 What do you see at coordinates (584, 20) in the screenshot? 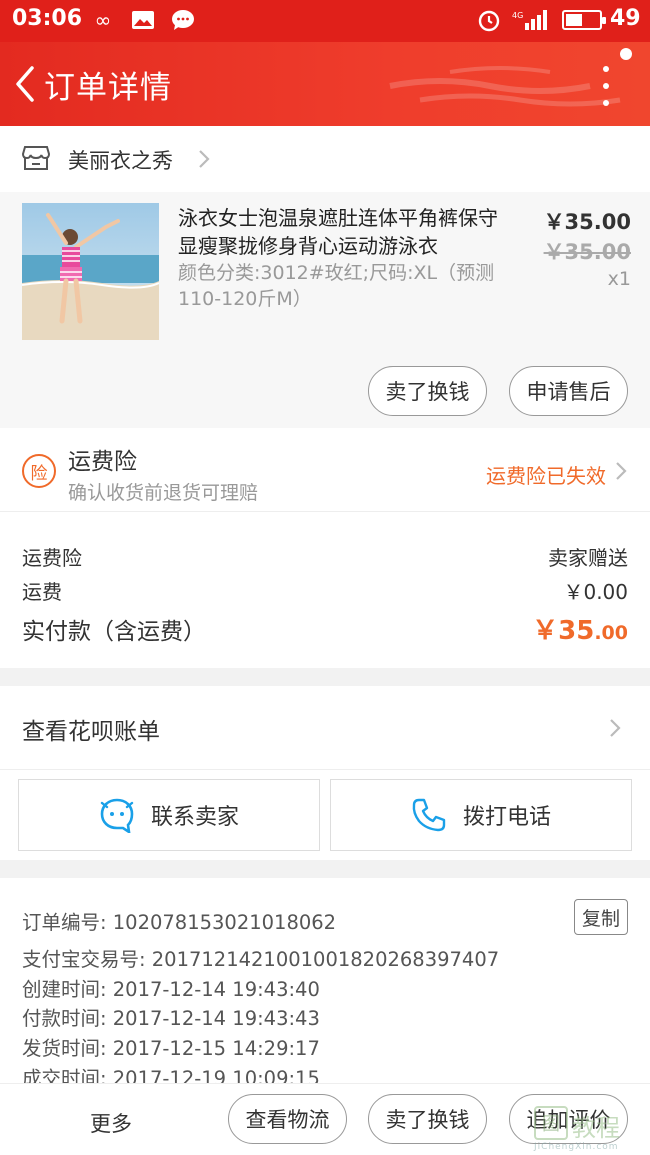
I see `battery-icon` at bounding box center [584, 20].